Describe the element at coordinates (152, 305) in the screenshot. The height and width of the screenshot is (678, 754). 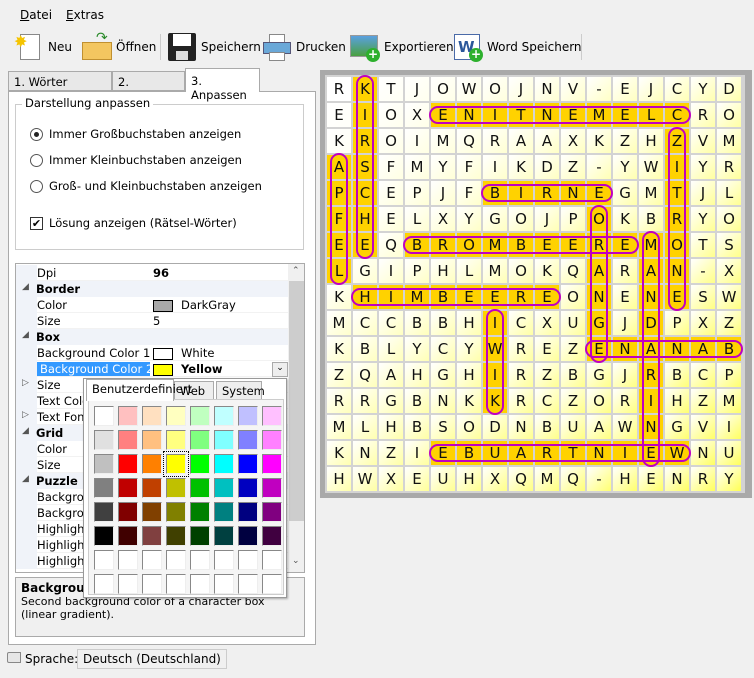
I see `property-row: Color DarkGray` at that location.